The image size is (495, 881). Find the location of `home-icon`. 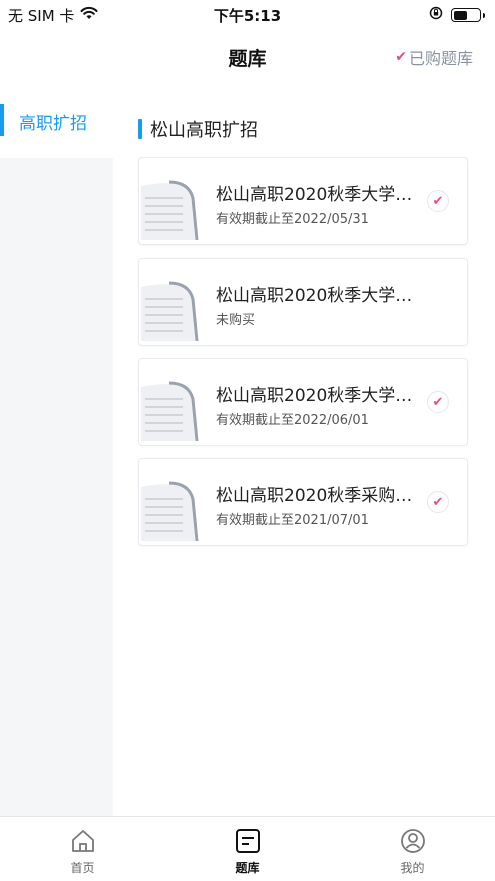

home-icon is located at coordinates (82, 841).